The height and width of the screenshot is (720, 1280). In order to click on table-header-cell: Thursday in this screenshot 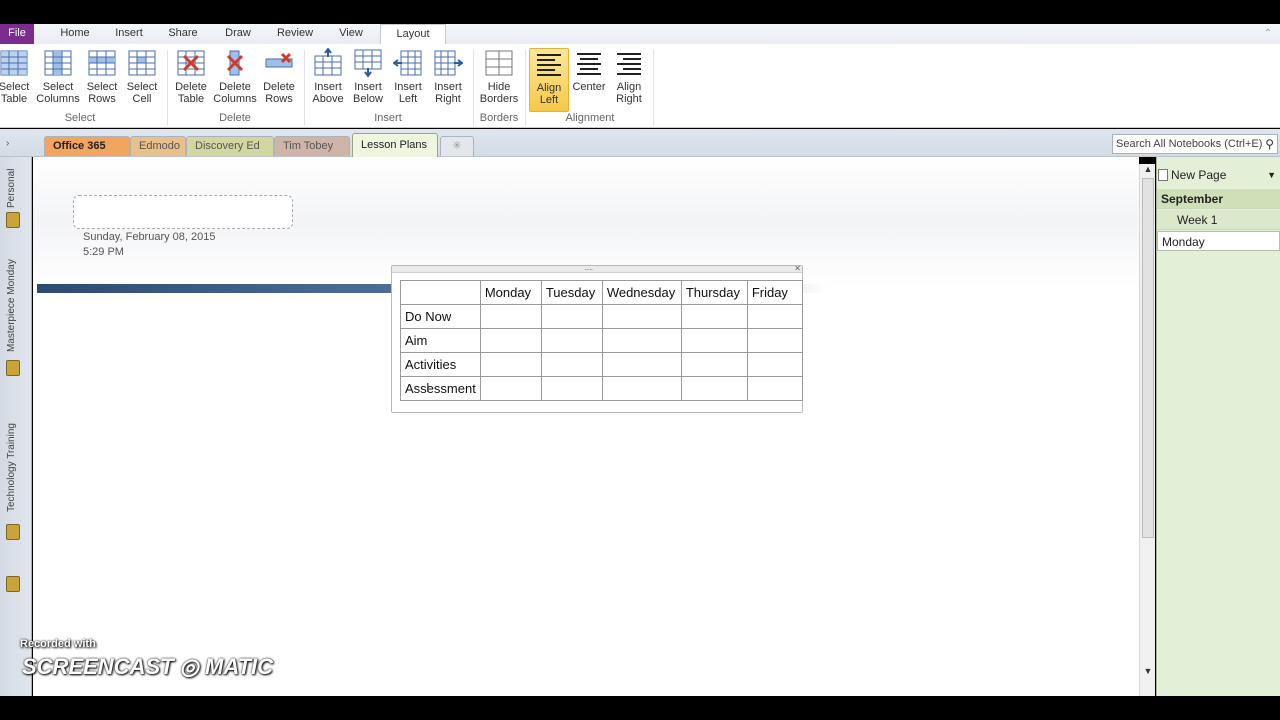, I will do `click(714, 292)`.